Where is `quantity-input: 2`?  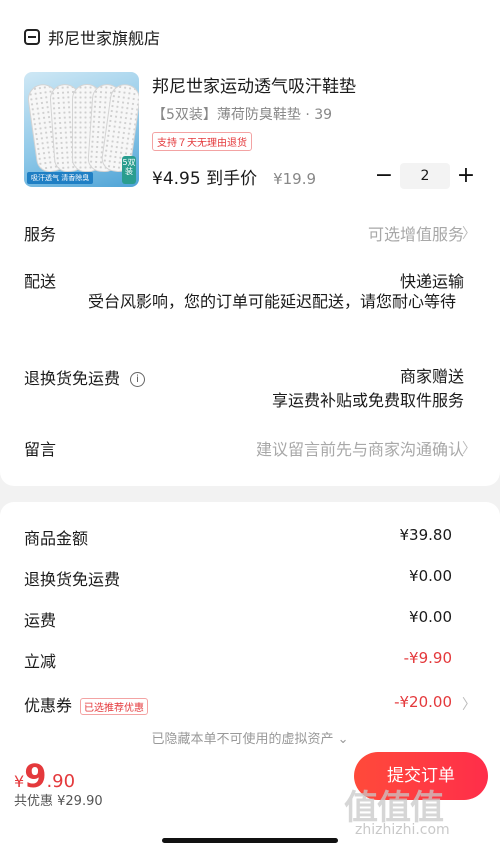 quantity-input: 2 is located at coordinates (425, 176).